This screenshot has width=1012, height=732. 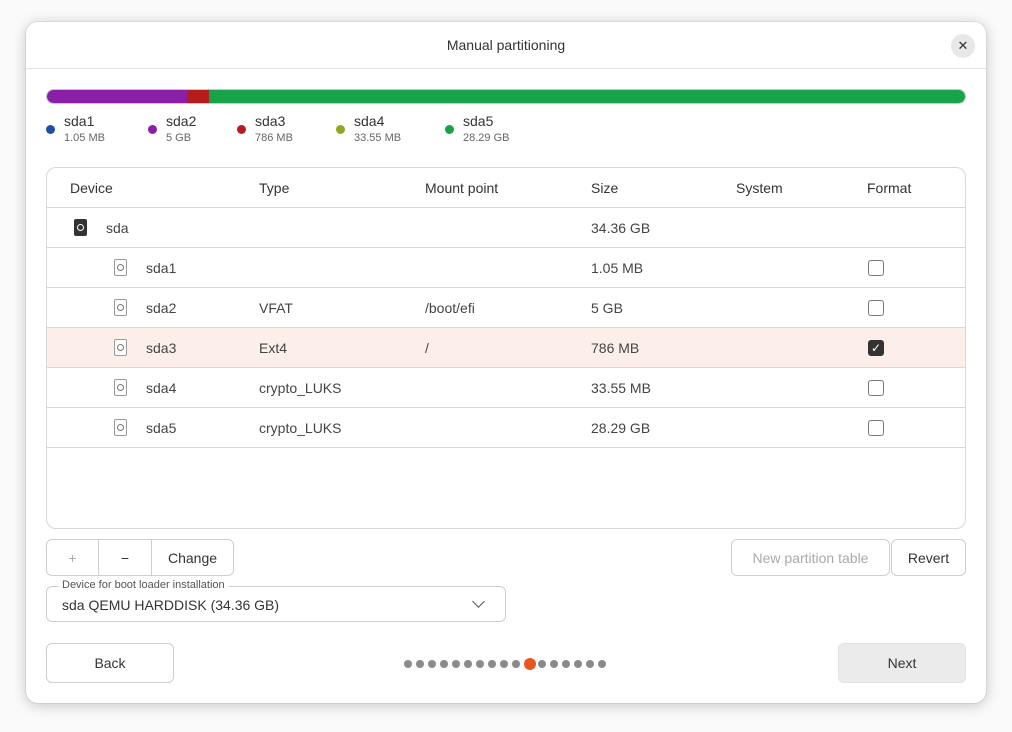 I want to click on cell-size: 33.55 MB, so click(x=621, y=388).